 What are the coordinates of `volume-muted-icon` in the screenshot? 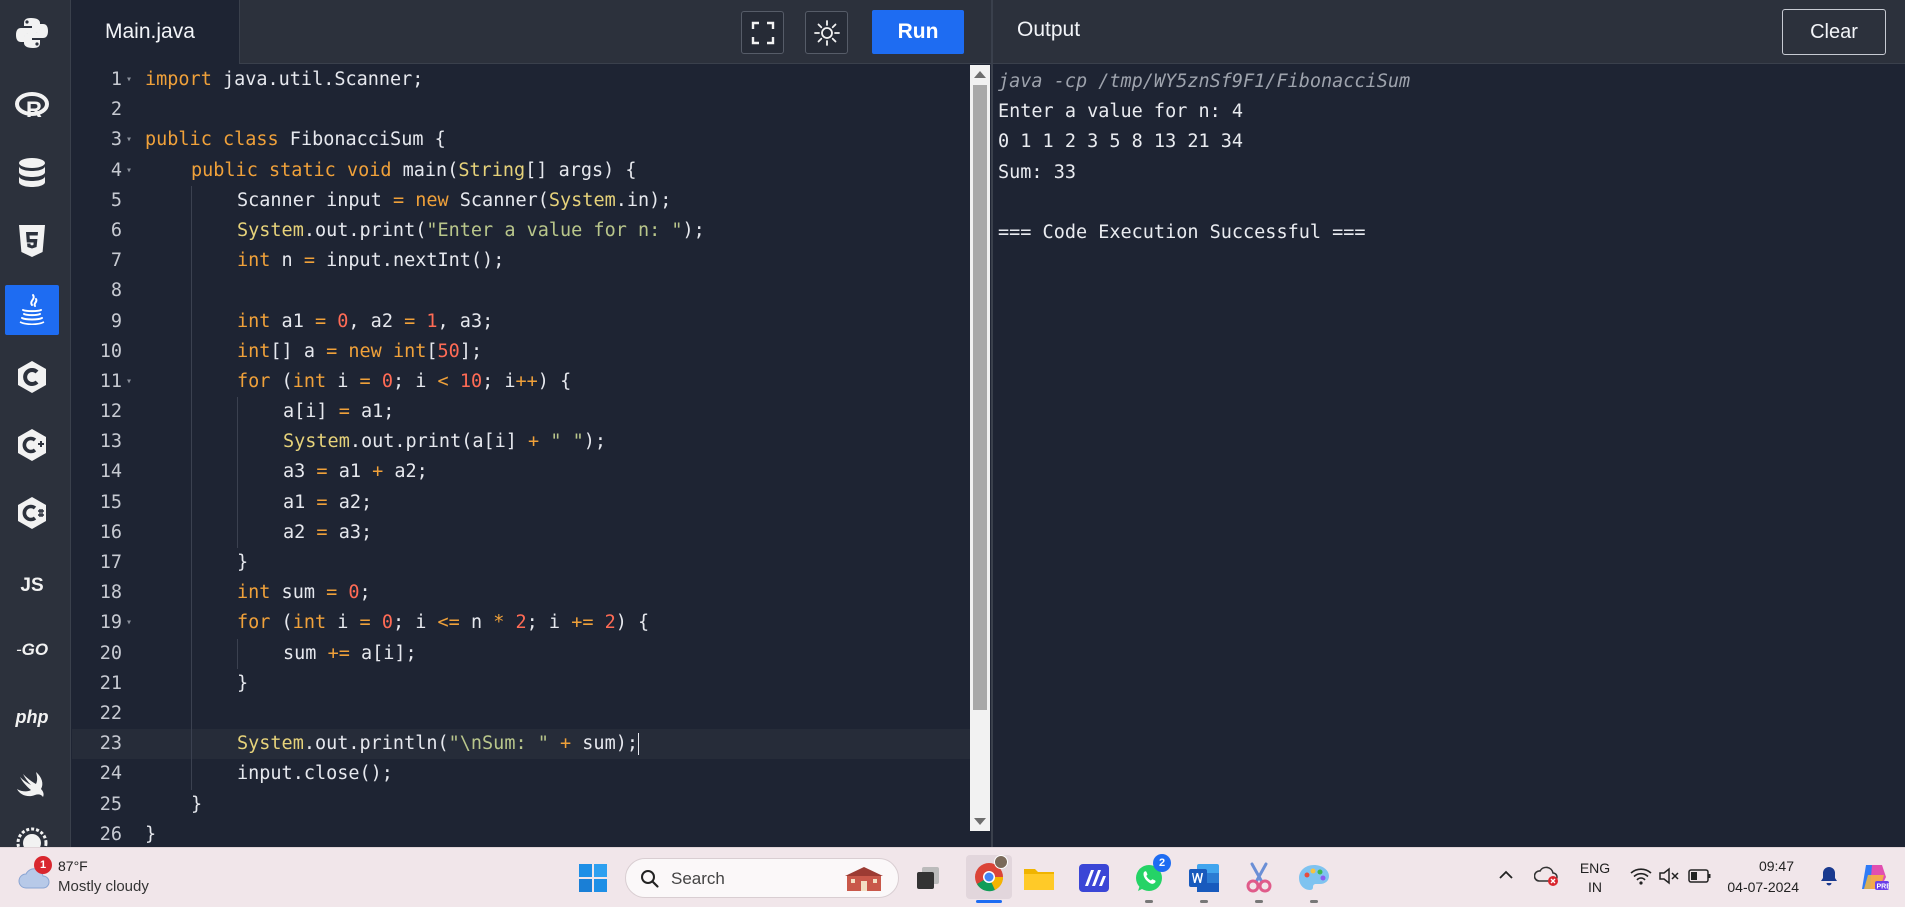 It's located at (1669, 876).